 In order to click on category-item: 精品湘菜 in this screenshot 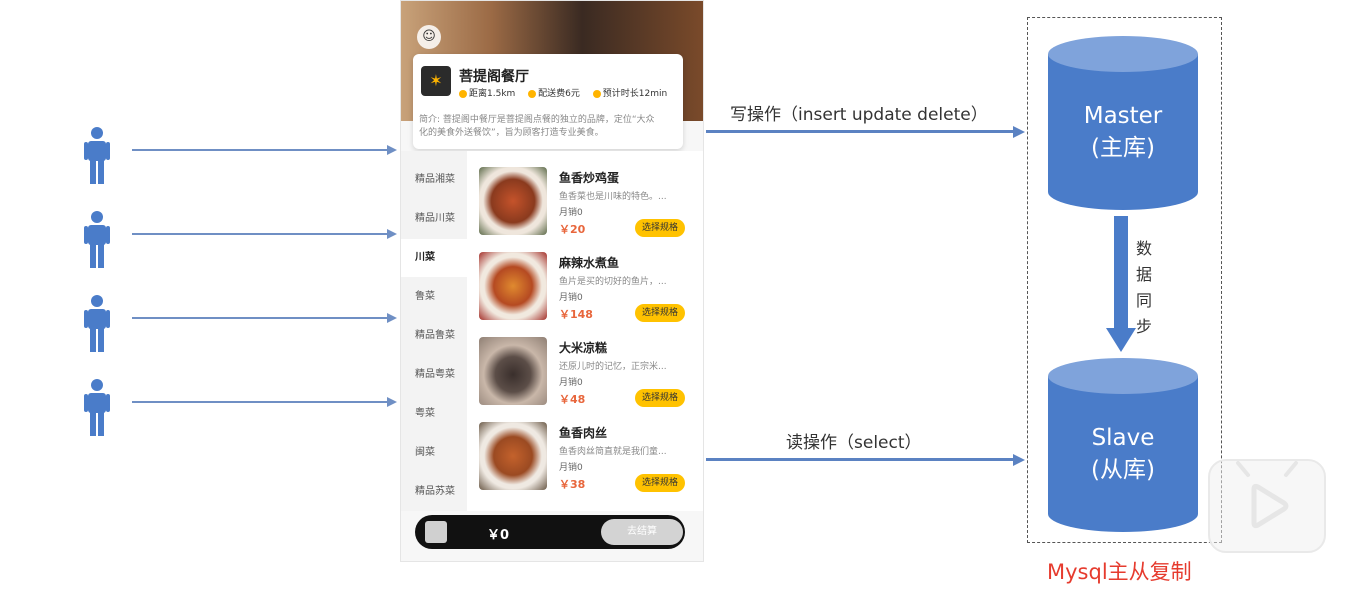, I will do `click(434, 180)`.